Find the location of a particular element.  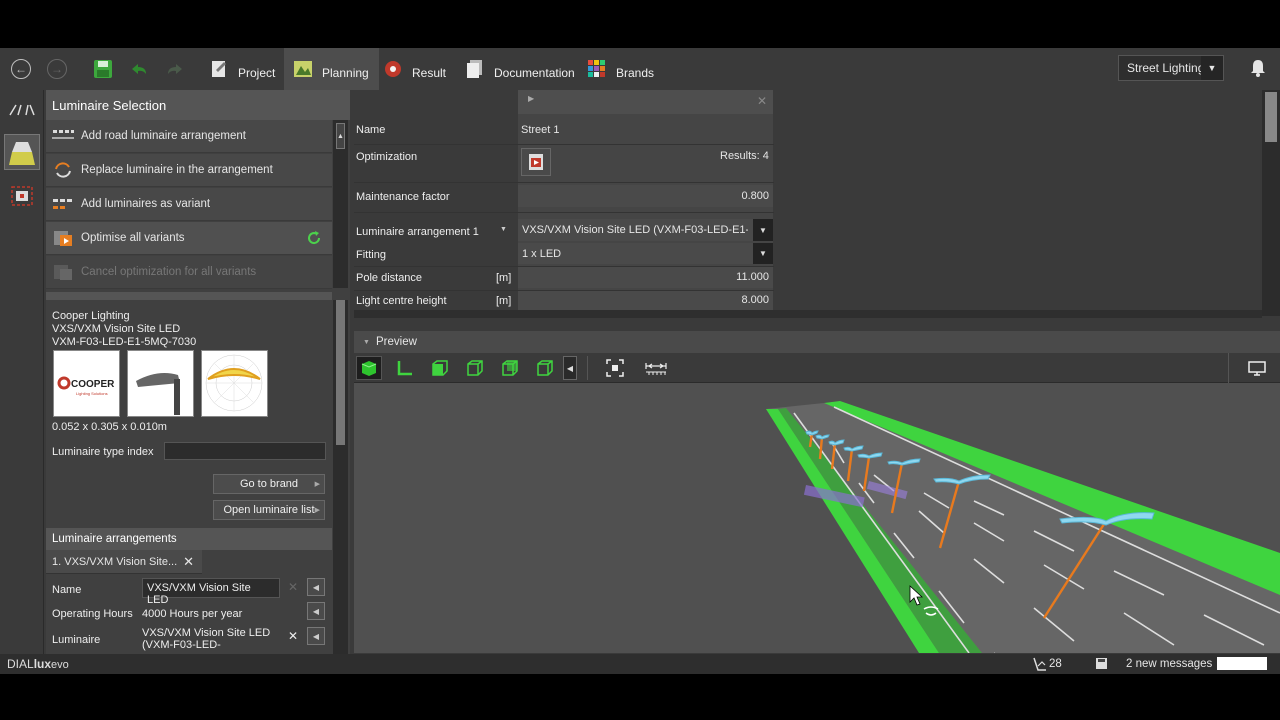

view-floor-button is located at coordinates (405, 368).